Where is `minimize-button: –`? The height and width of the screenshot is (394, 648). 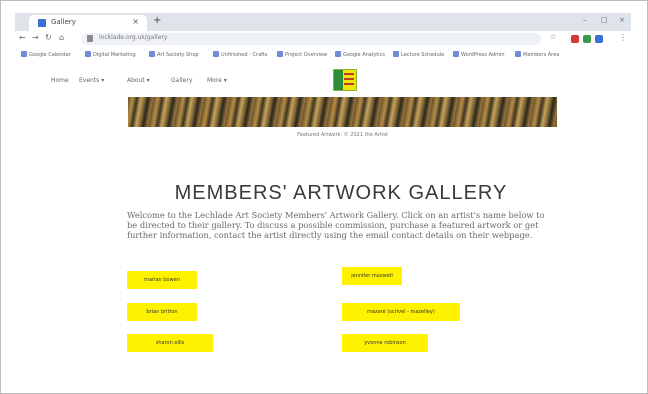
minimize-button: – is located at coordinates (585, 20).